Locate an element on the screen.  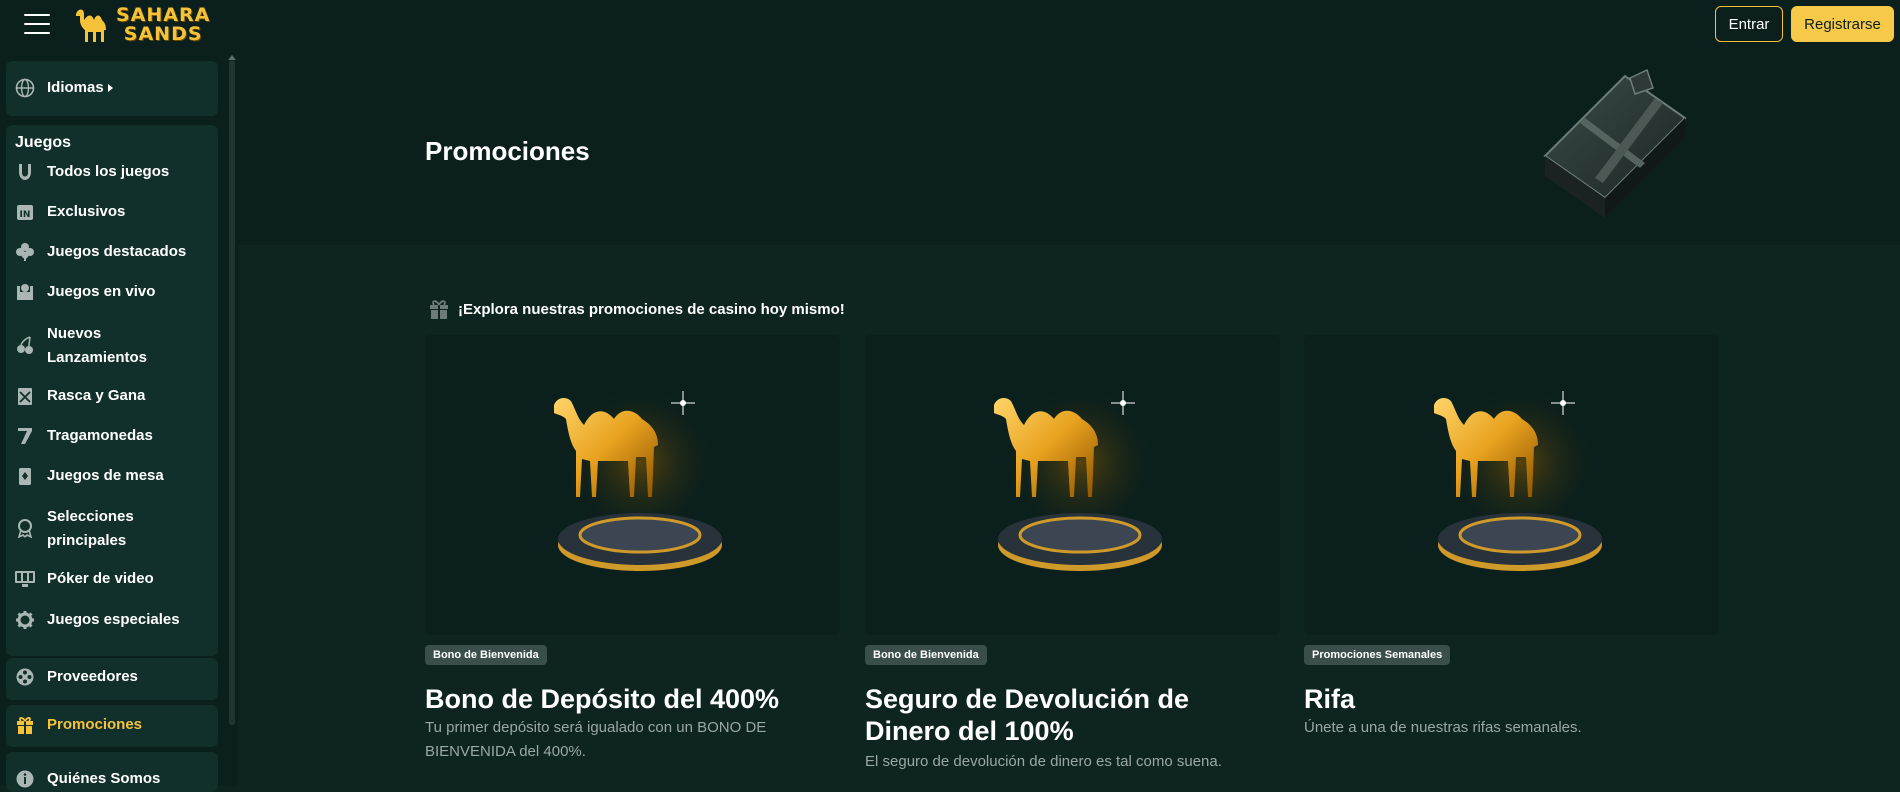
site-logo: SAHARA SANDS is located at coordinates (140, 25).